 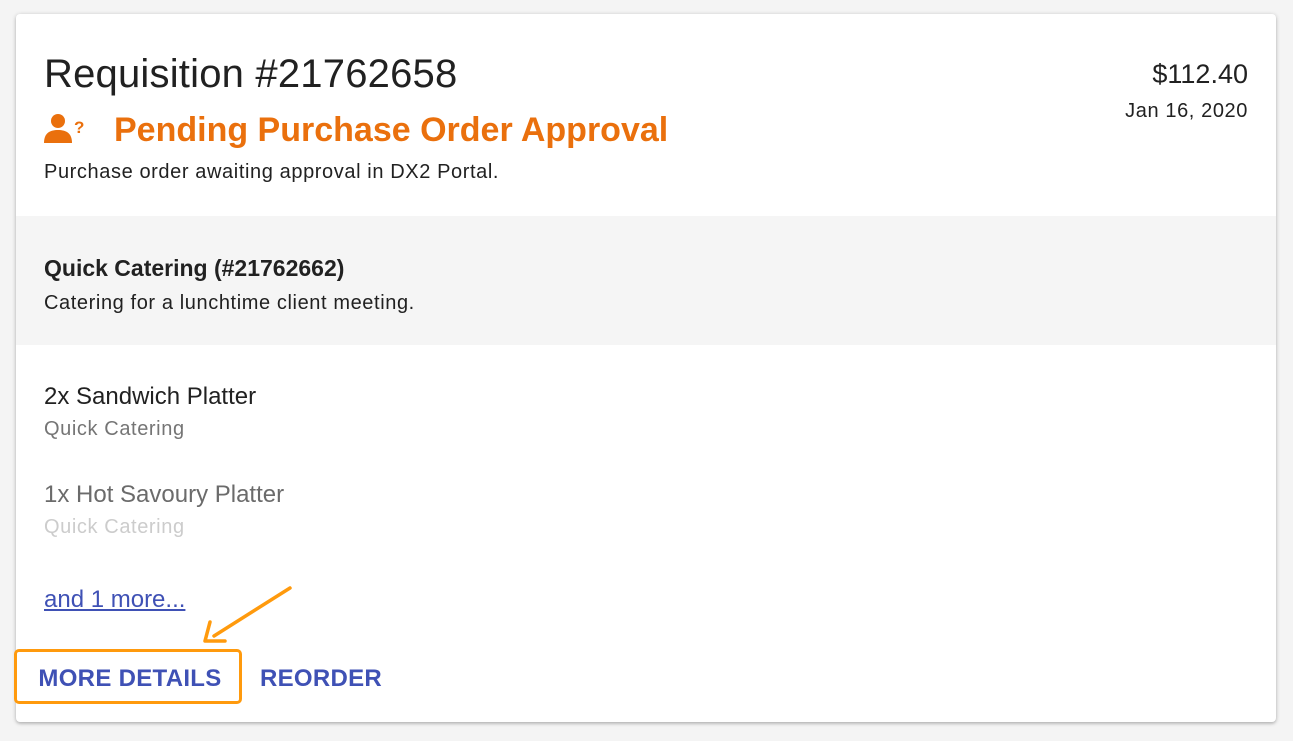 I want to click on item-name: 1x Hot Savoury Platter, so click(x=164, y=494).